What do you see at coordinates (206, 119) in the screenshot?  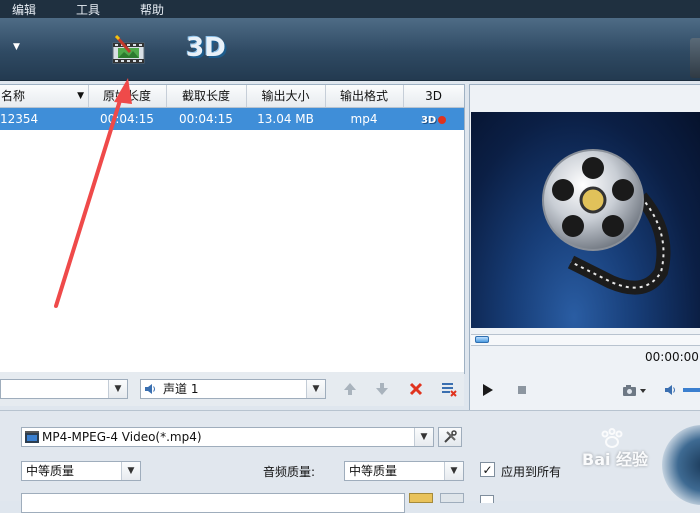 I see `row-clip-length: 00:04:15` at bounding box center [206, 119].